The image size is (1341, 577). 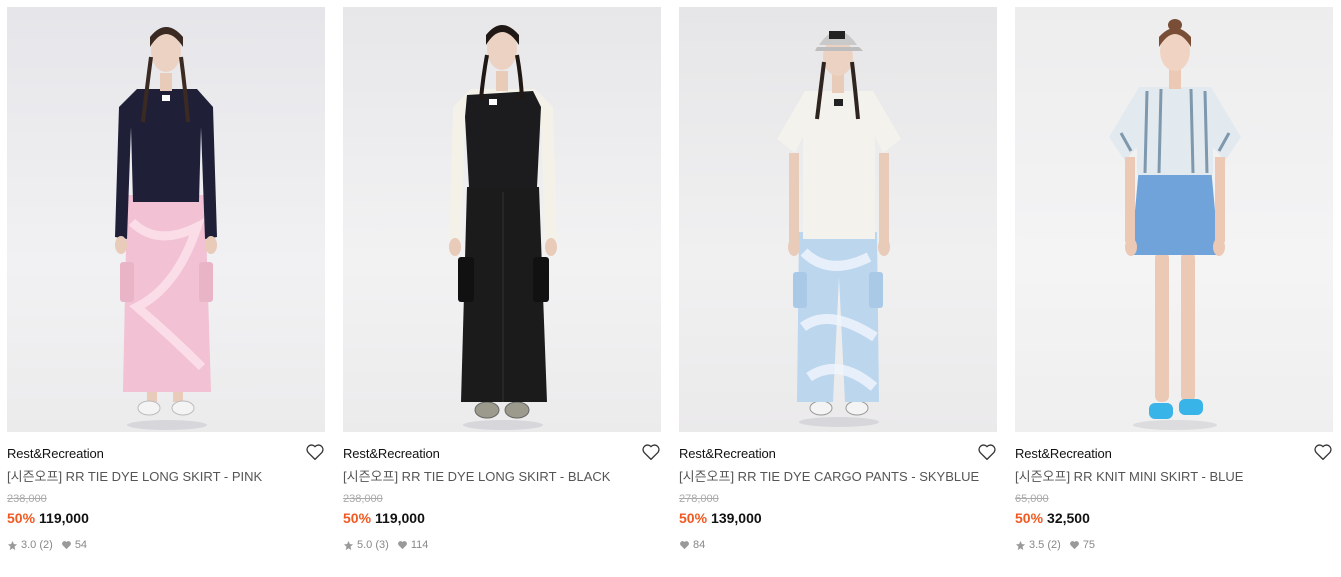 I want to click on product-title: [시즌오프] RR TIE DYE LONG SKIRT - BLACK, so click(x=502, y=477).